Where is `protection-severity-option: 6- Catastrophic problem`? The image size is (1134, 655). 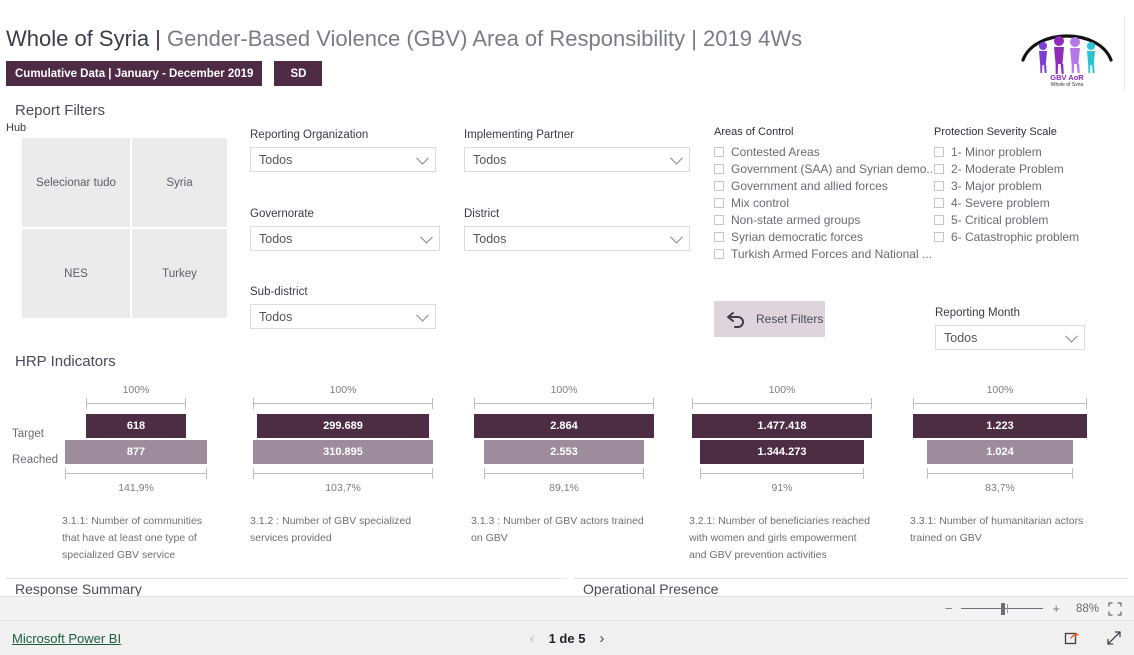
protection-severity-option: 6- Catastrophic problem is located at coordinates (1006, 236).